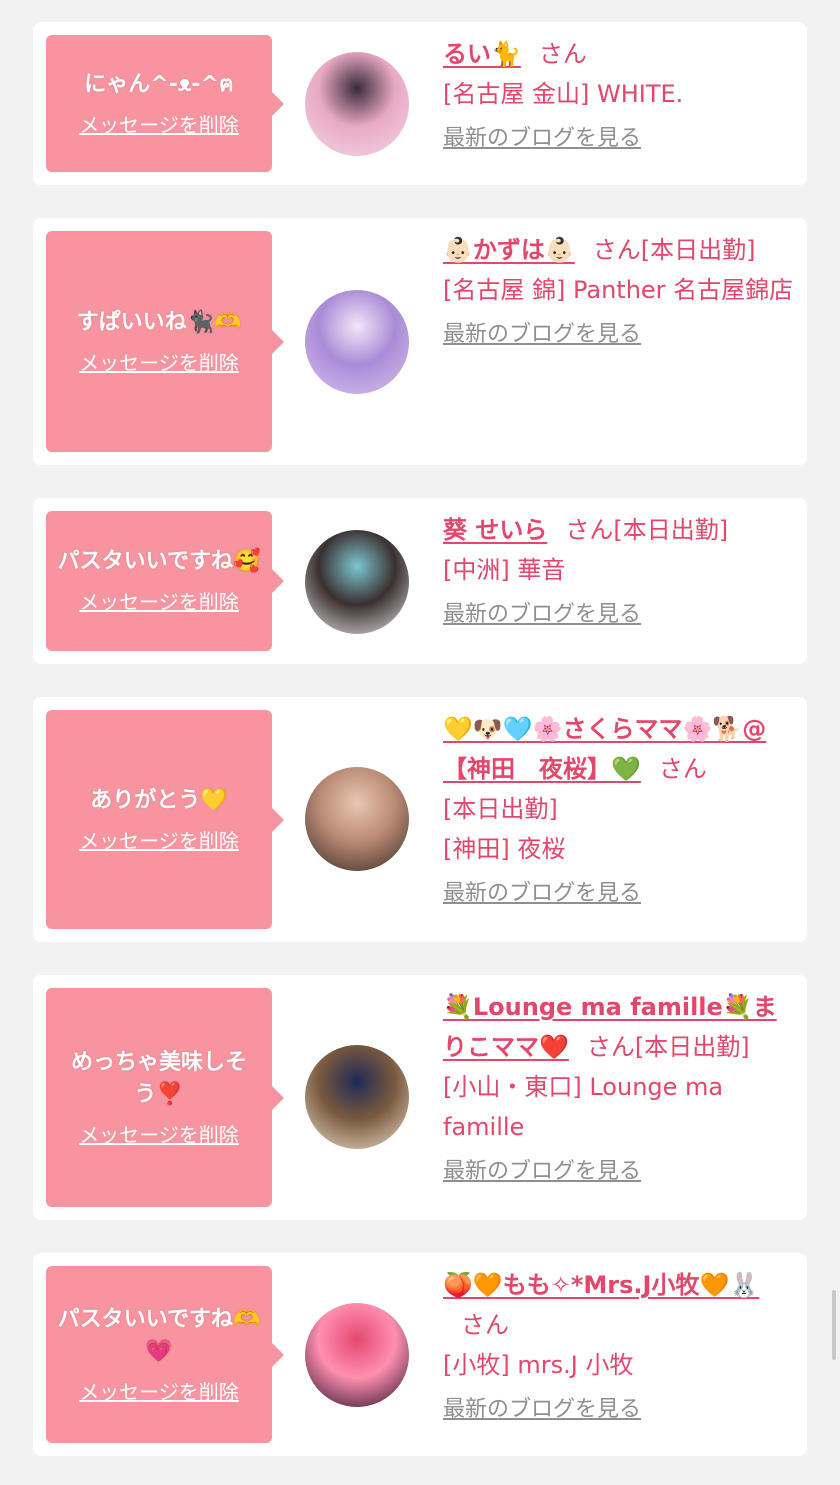 This screenshot has height=1485, width=840. I want to click on sender-name-line: 💛🐶🩵🌸さくらママ🌸🐕@【神田 夜桜】💚 さん, so click(619, 749).